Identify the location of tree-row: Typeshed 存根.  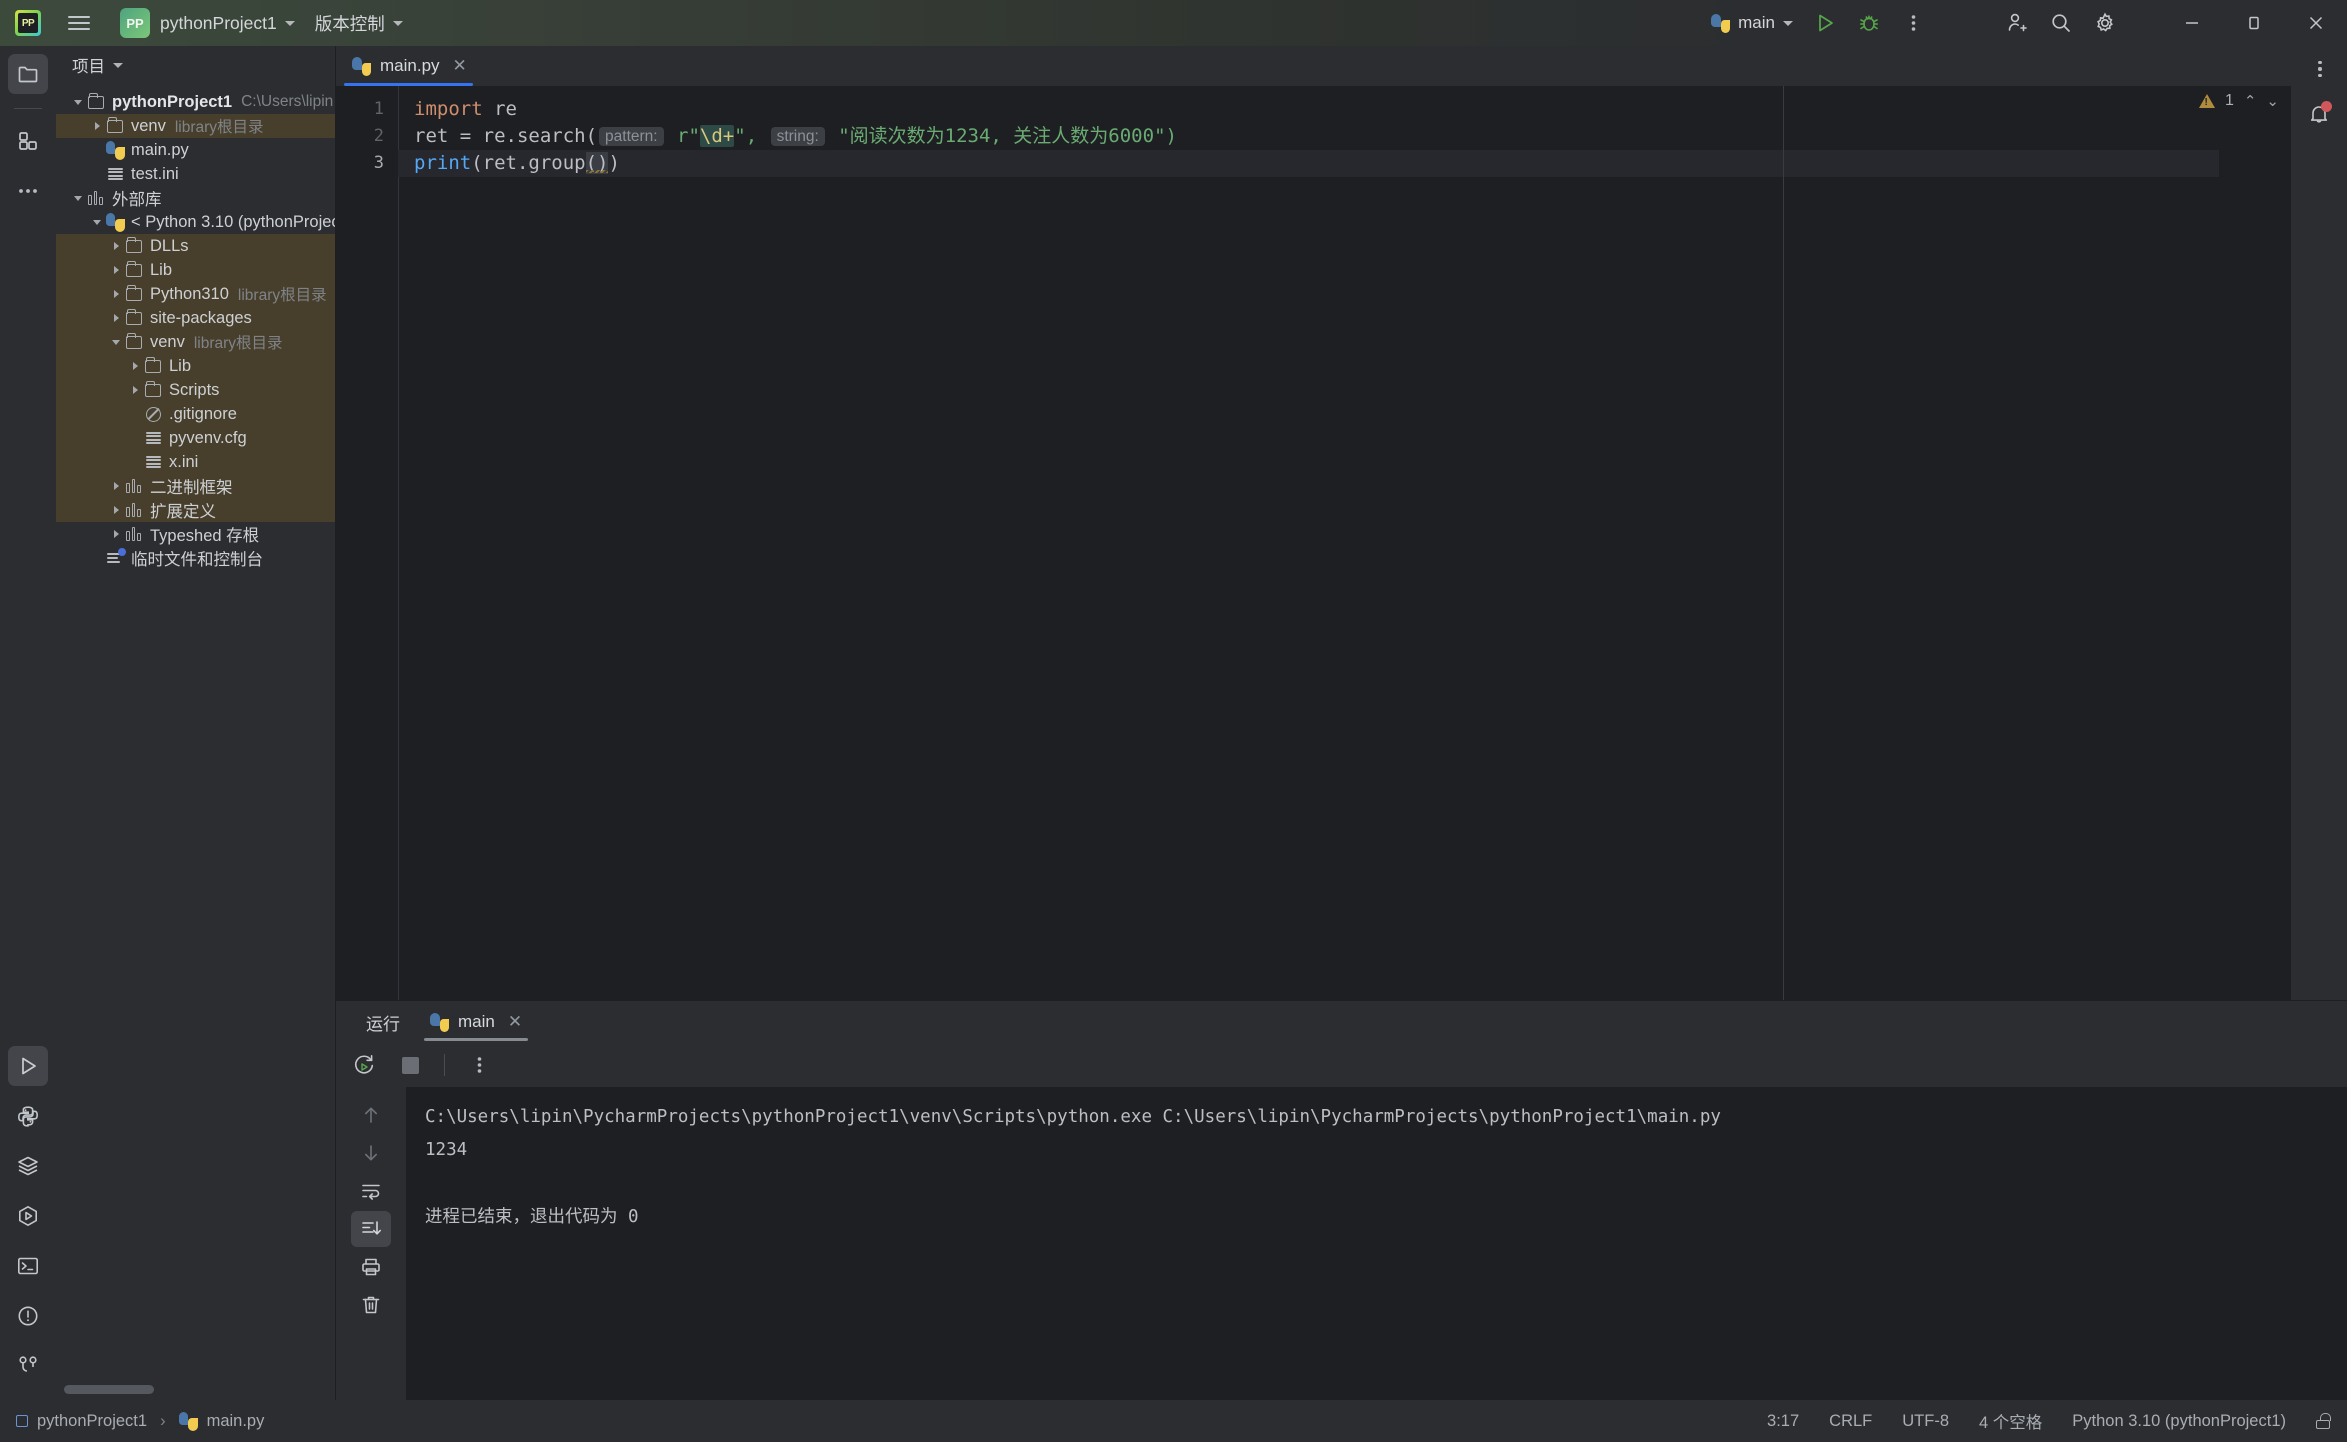
(195, 534).